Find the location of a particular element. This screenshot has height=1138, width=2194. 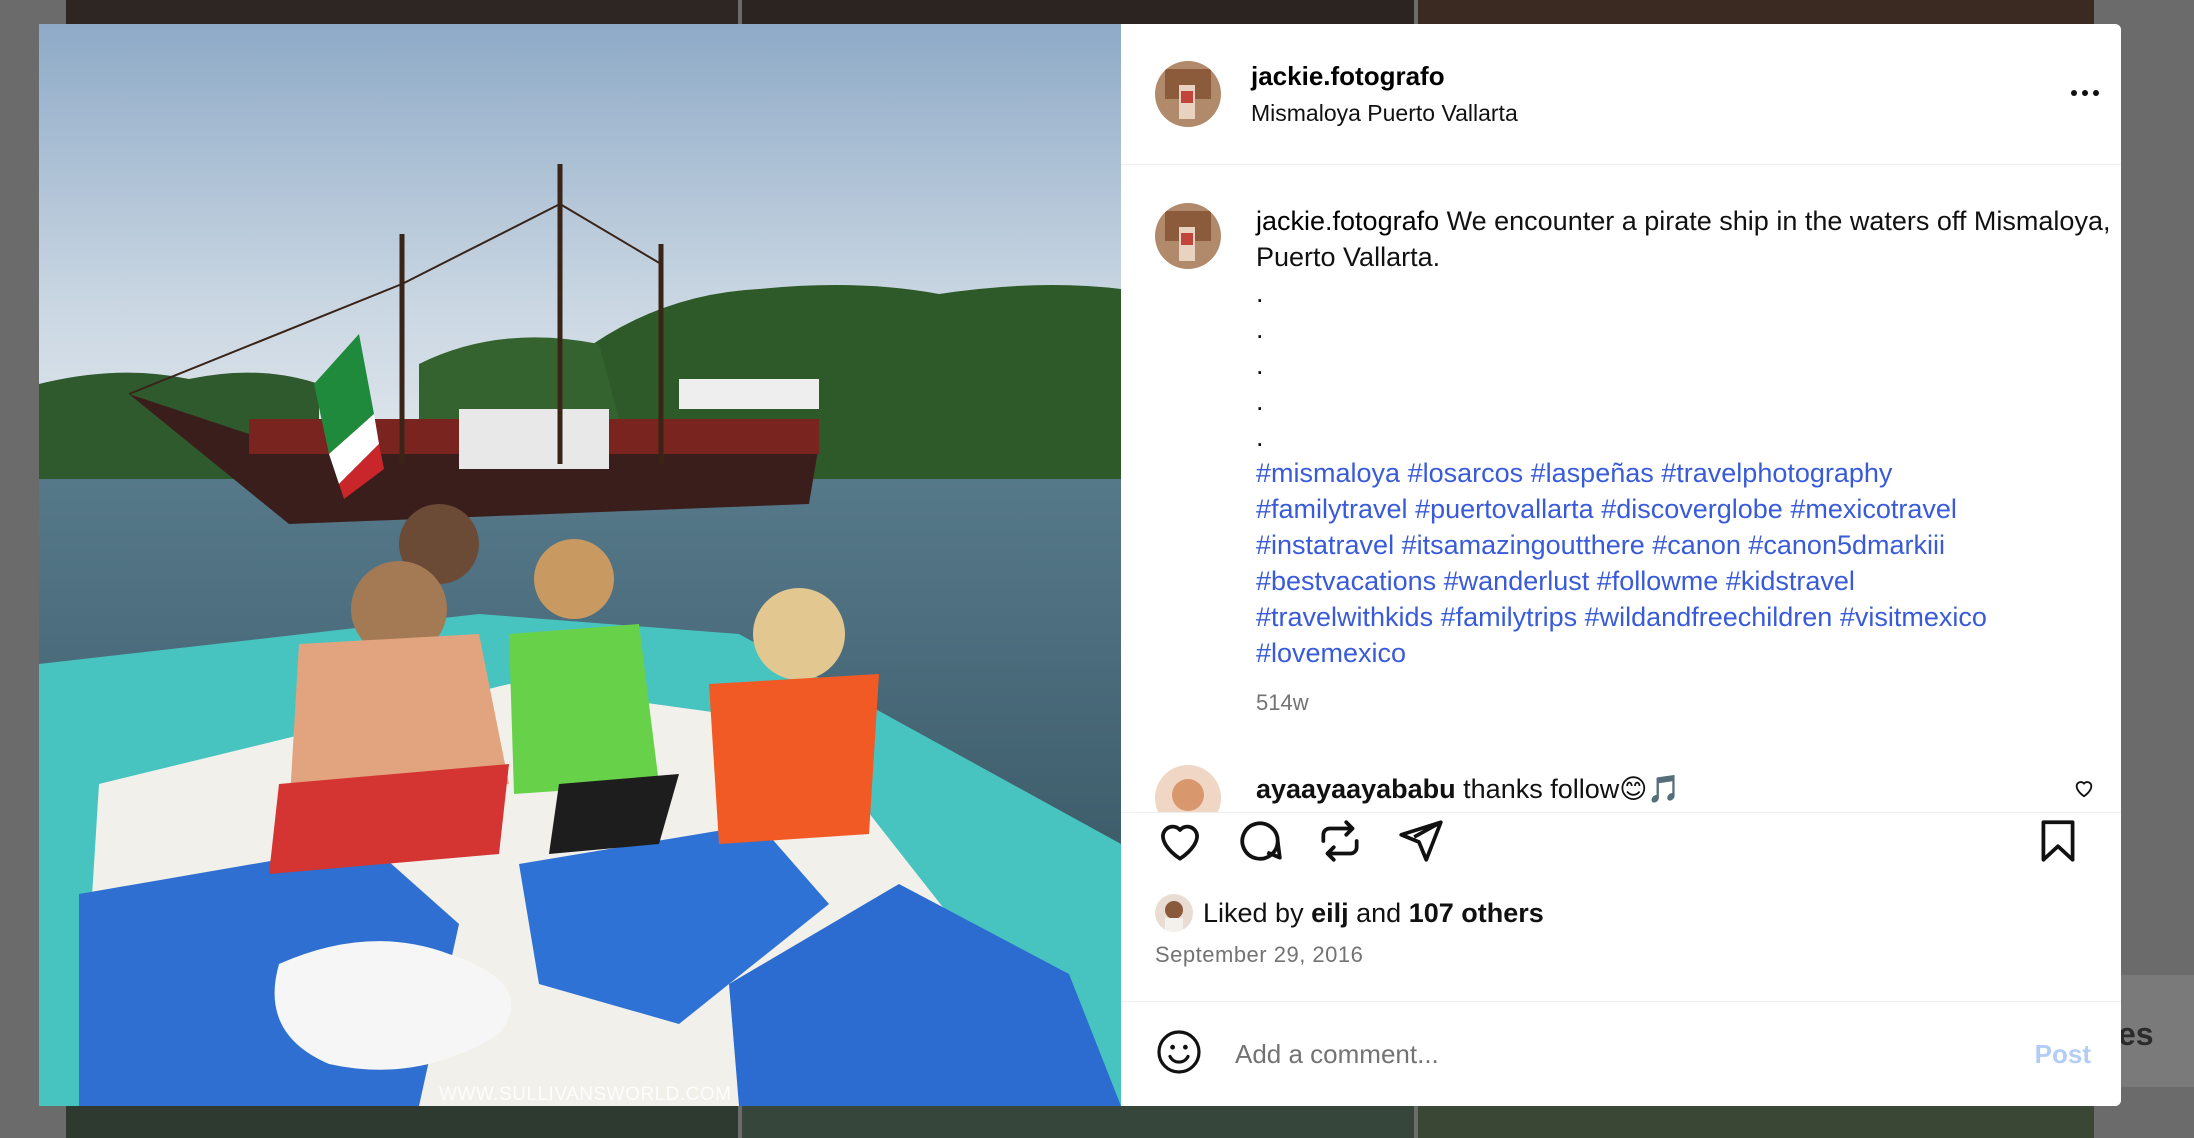

post-age: 514w is located at coordinates (1686, 703).